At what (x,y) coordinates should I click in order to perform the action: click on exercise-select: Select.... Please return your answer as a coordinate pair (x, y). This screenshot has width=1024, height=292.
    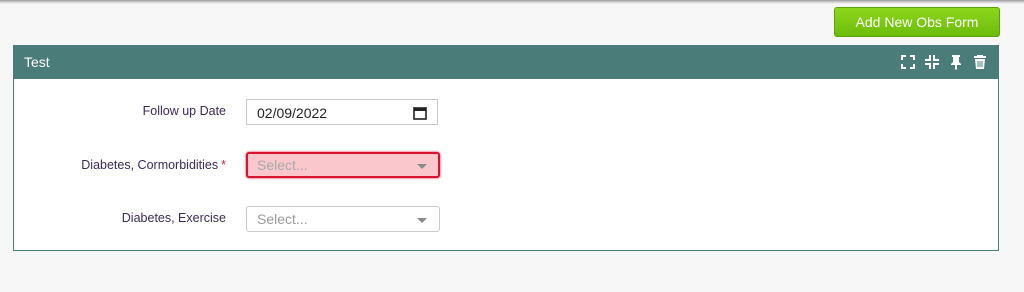
    Looking at the image, I should click on (343, 219).